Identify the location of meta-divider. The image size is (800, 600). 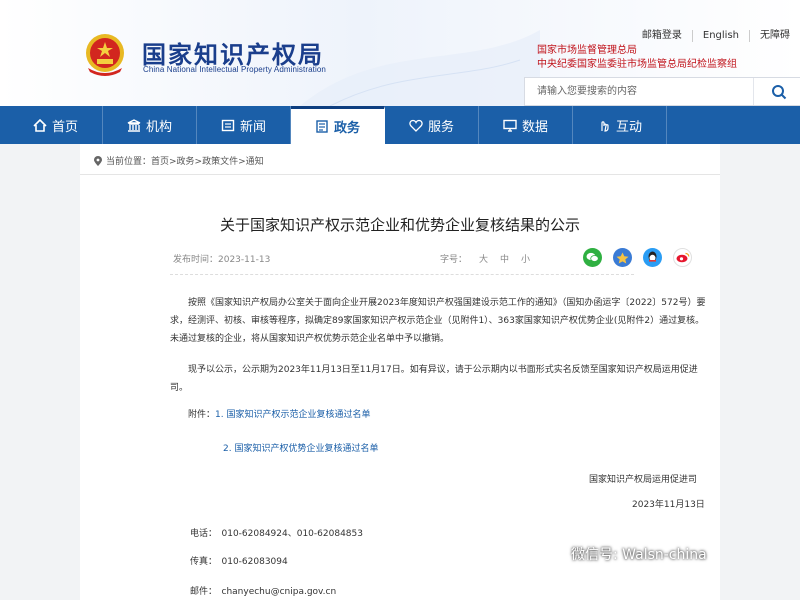
(402, 274).